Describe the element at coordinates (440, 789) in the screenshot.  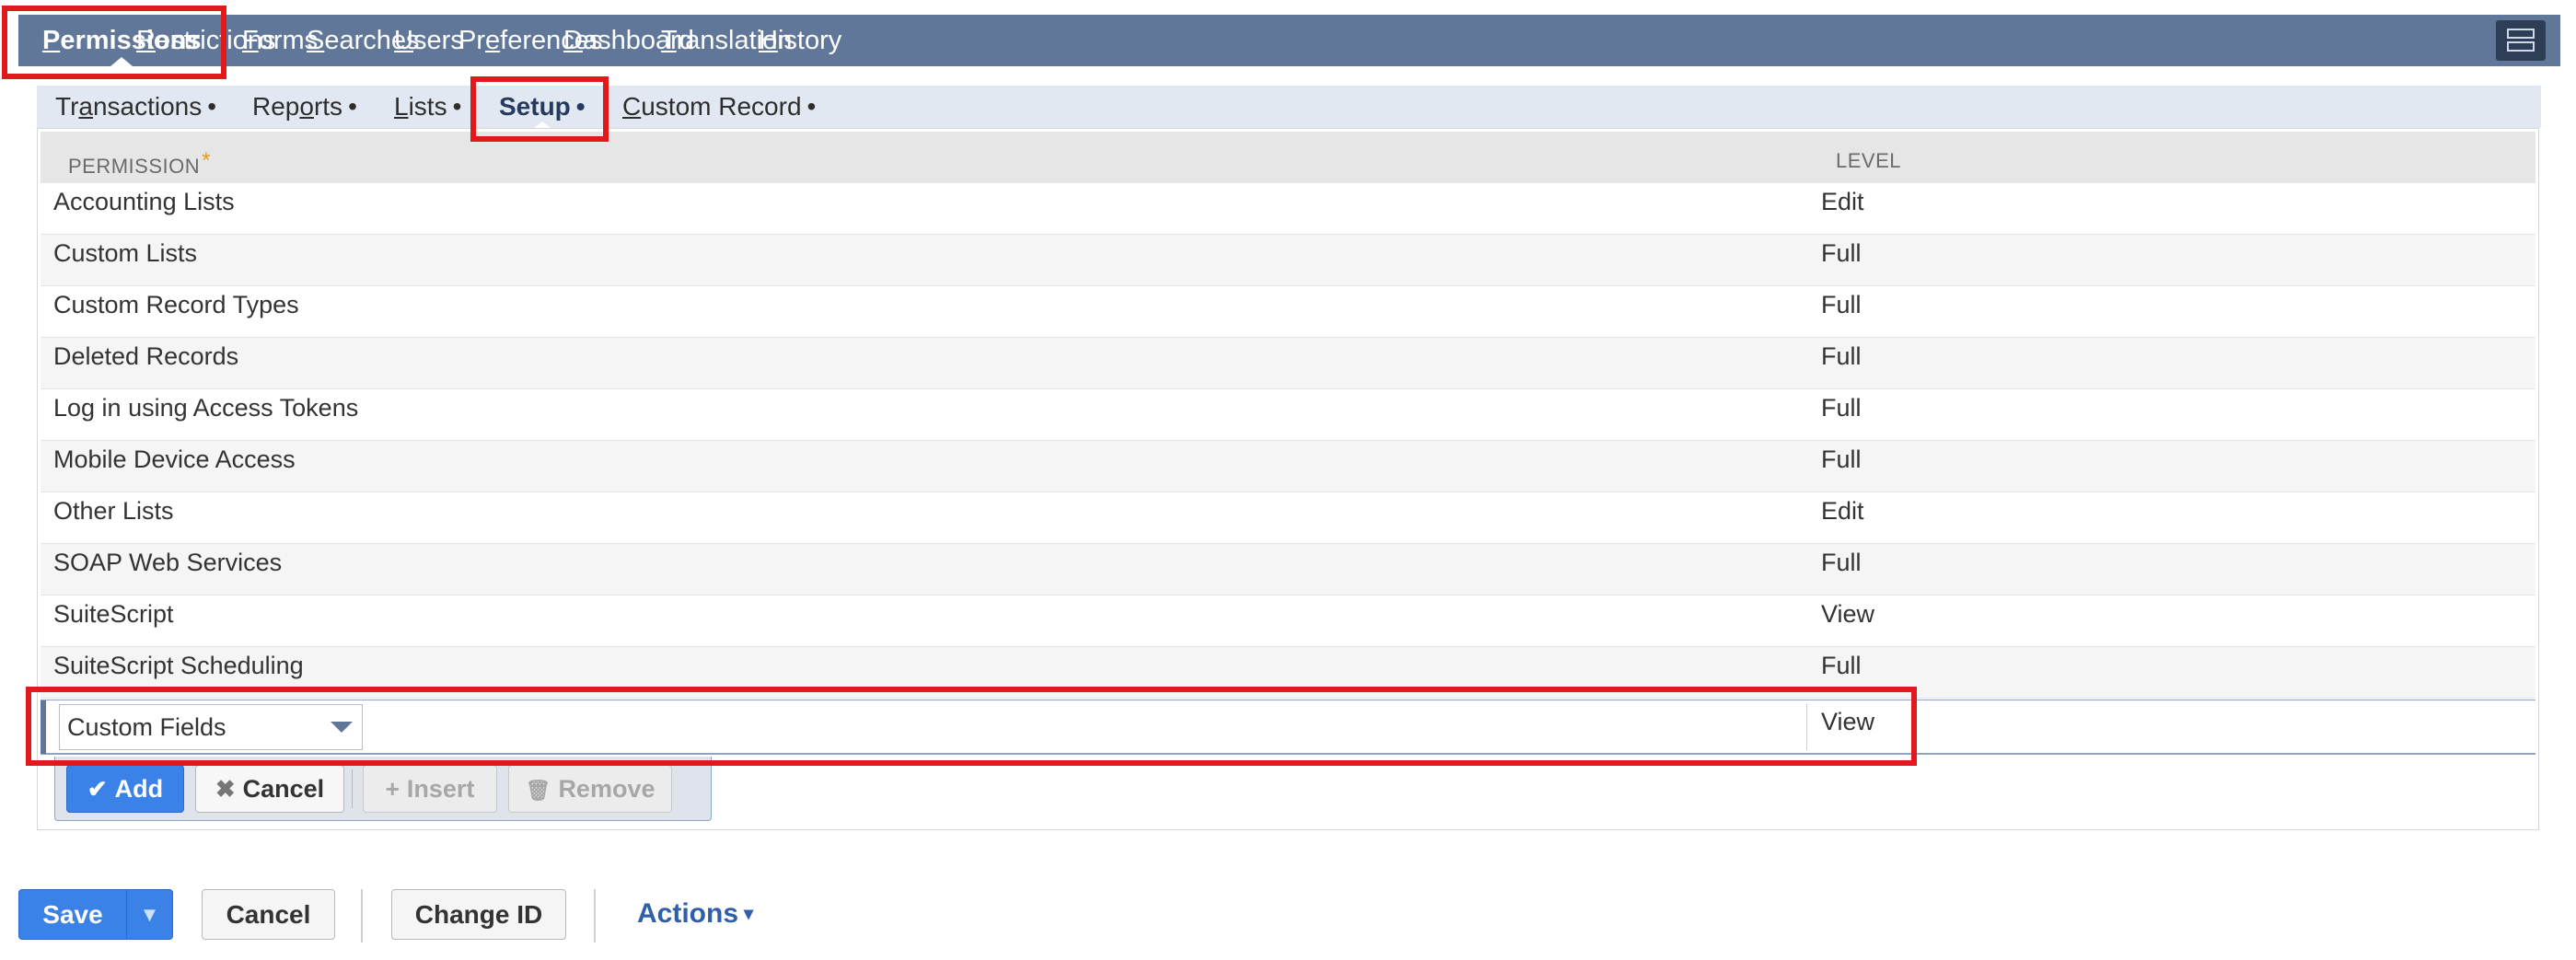
I see `button-label: Insert` at that location.